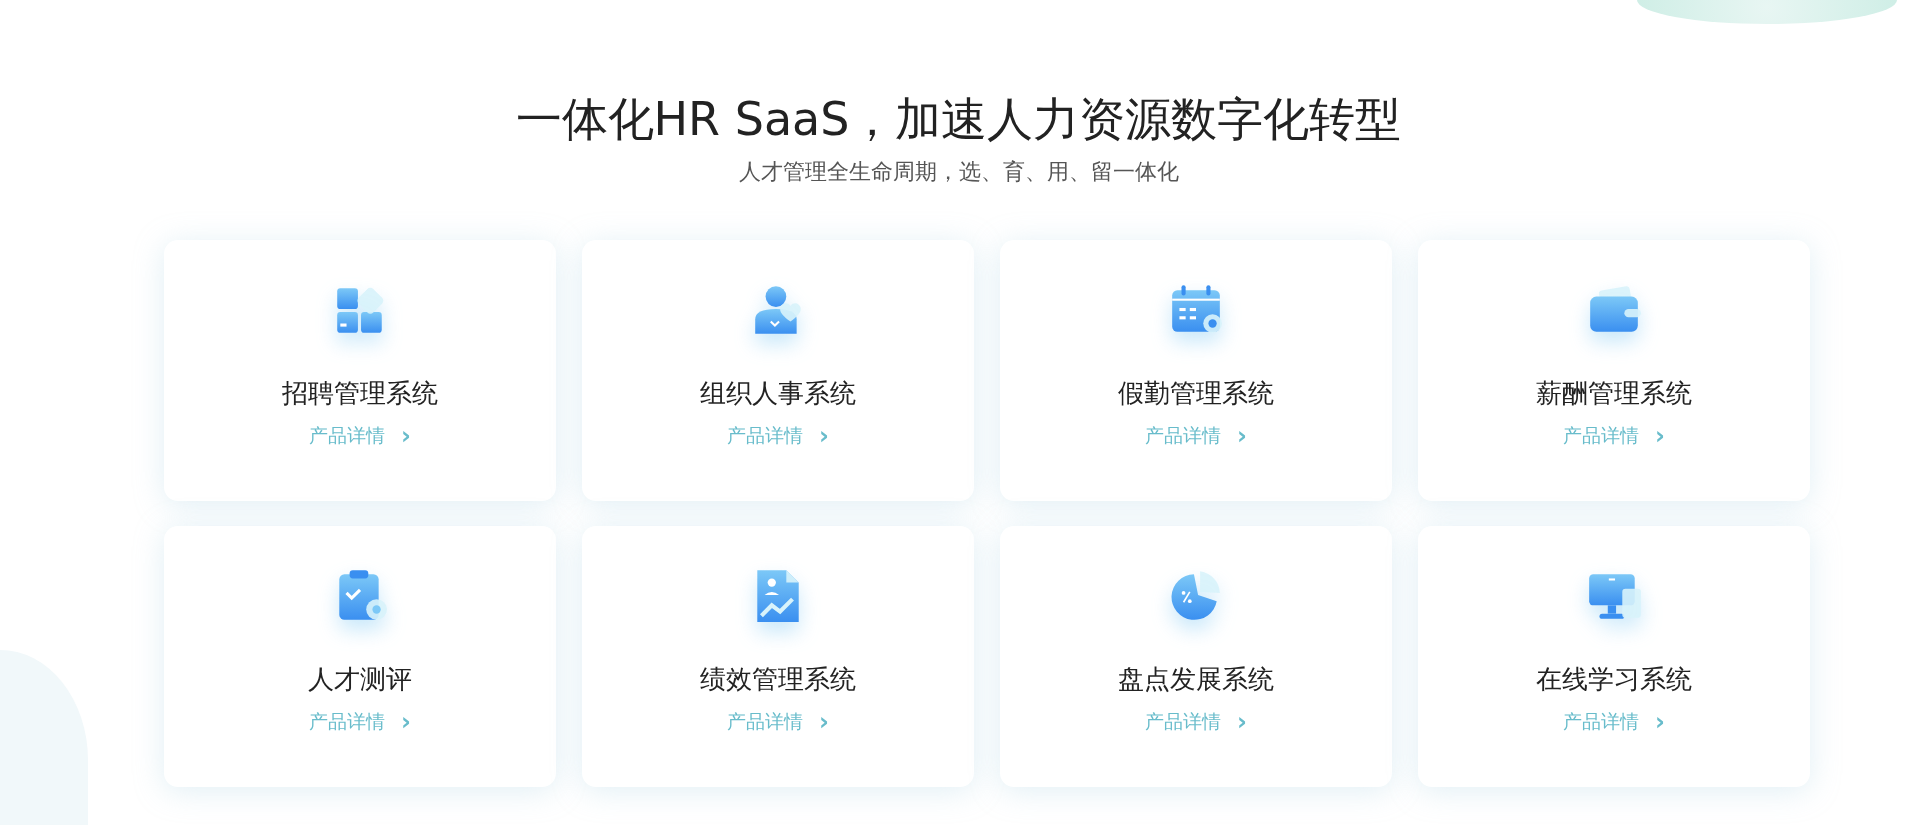 This screenshot has height=825, width=1917. I want to click on page-title: 一体化HR SaaS，加速人力资源数字化转型, so click(958, 120).